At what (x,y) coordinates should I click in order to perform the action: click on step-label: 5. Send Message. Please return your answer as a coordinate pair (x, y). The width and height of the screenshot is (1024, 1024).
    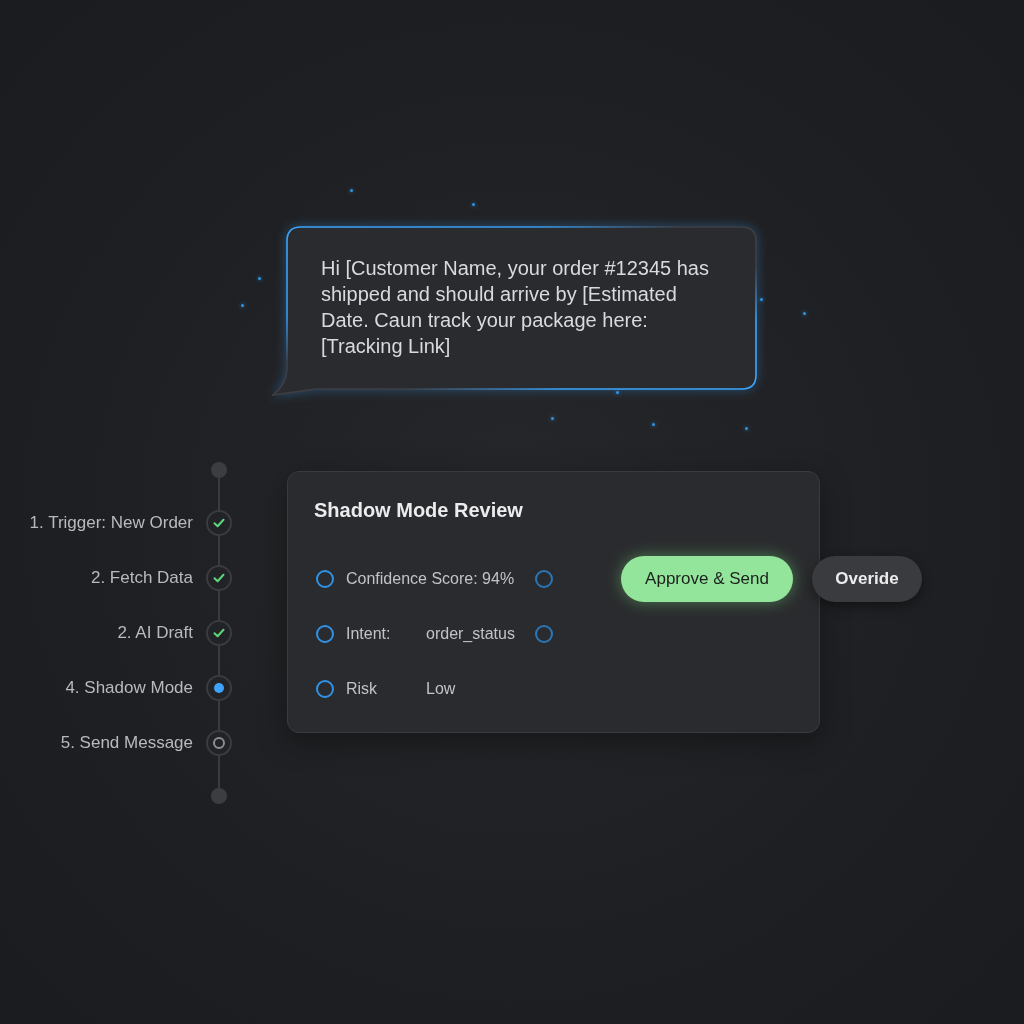
    Looking at the image, I should click on (126, 742).